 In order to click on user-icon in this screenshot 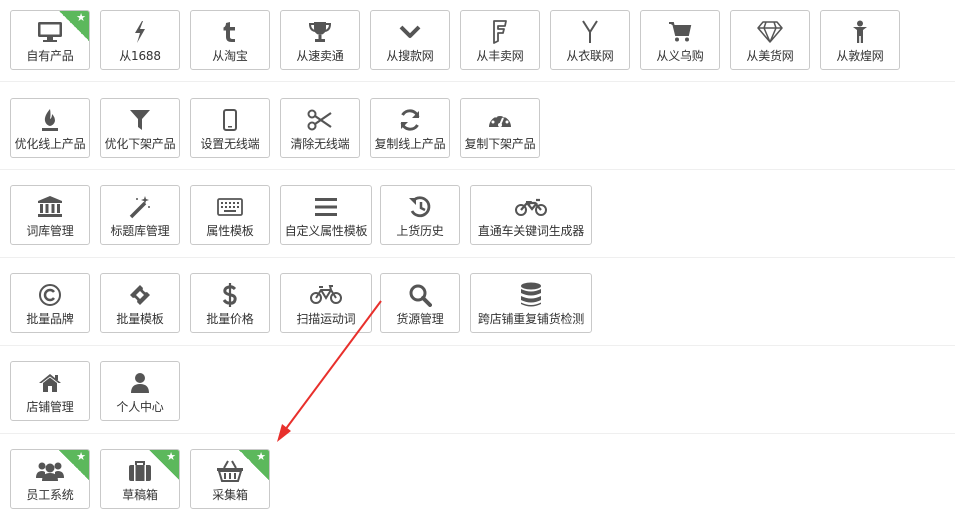, I will do `click(140, 383)`.